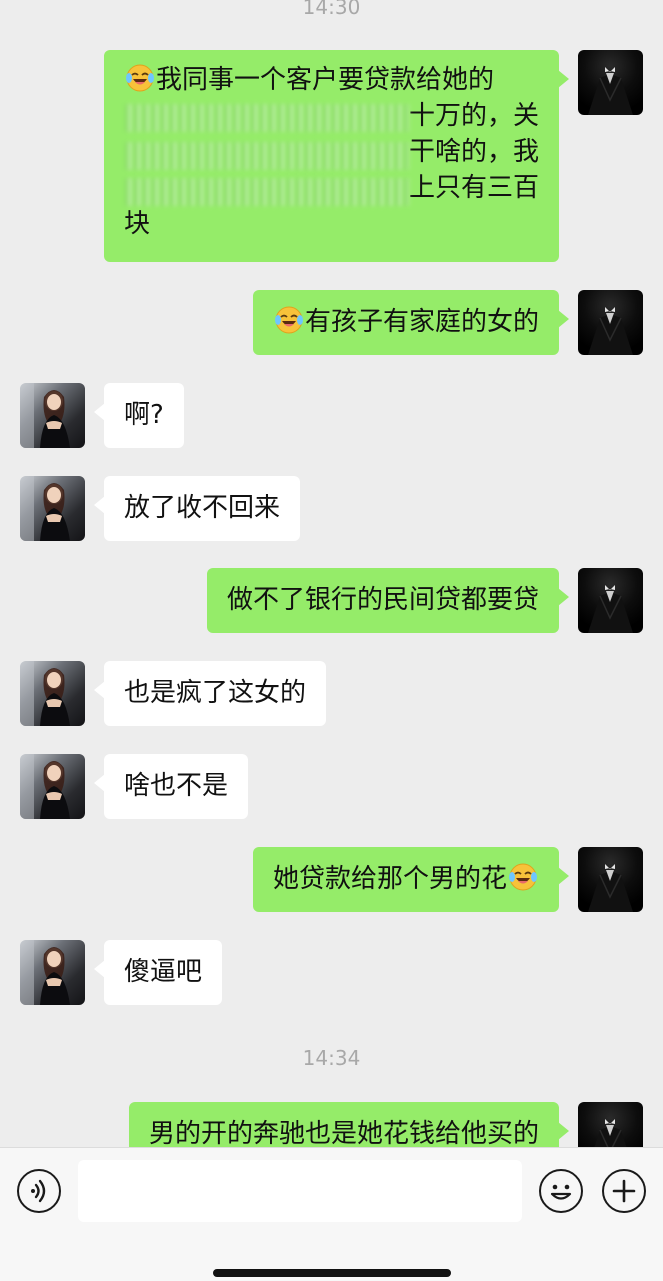 This screenshot has width=663, height=1281. I want to click on input-toolbar, so click(331, 1214).